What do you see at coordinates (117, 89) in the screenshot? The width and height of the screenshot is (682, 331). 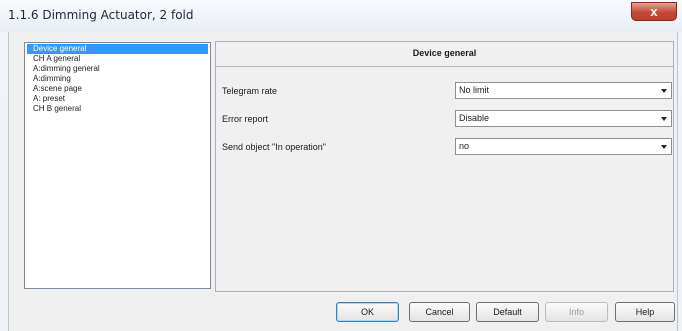 I see `nav-item-a-scene-page: A:scene page` at bounding box center [117, 89].